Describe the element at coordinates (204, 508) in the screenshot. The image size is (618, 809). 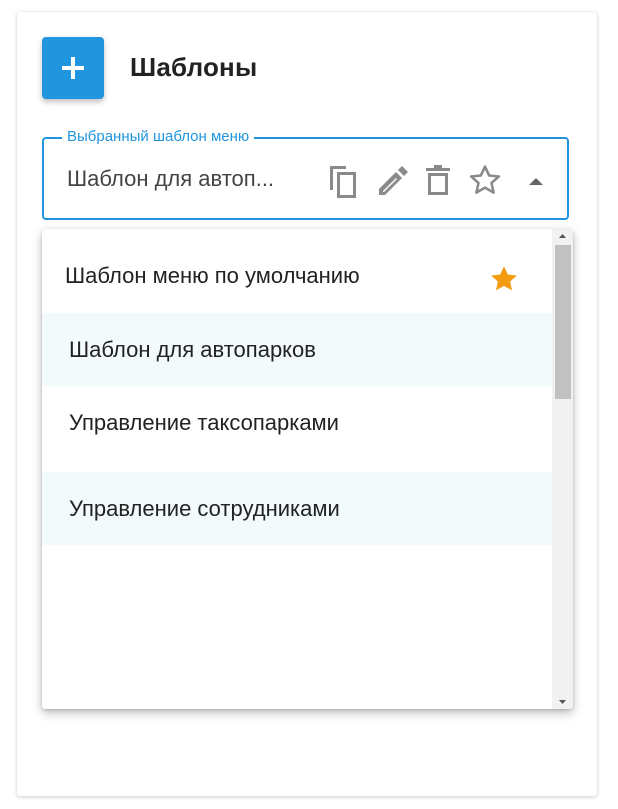
I see `option-label: Управление сотрудниками` at that location.